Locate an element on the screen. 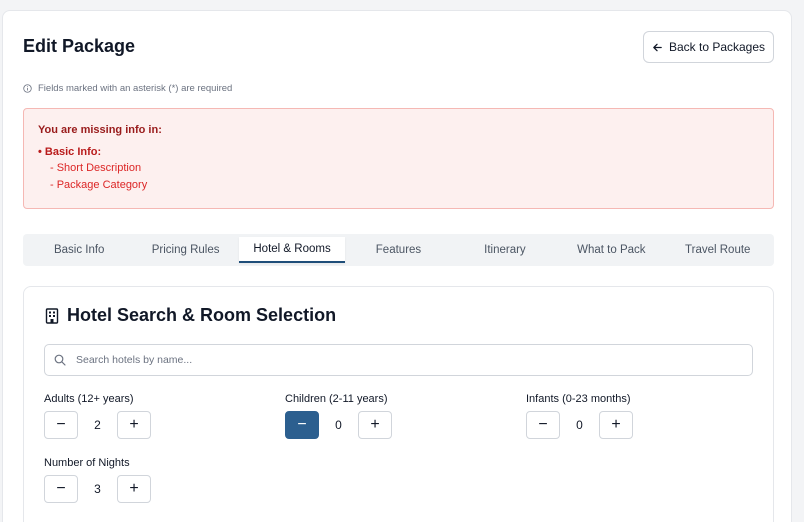 The width and height of the screenshot is (804, 522). adults-decrement-button: − is located at coordinates (61, 425).